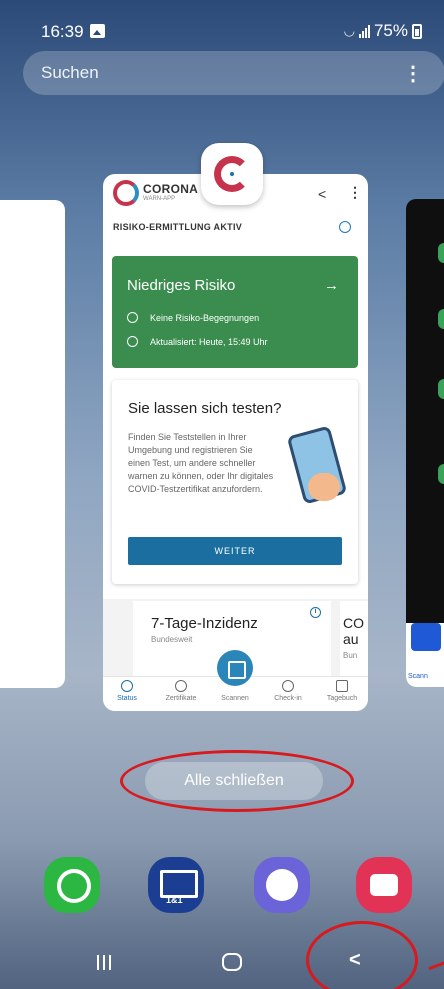 Image resolution: width=444 pixels, height=989 pixels. I want to click on status-right: ◡ 75%, so click(383, 31).